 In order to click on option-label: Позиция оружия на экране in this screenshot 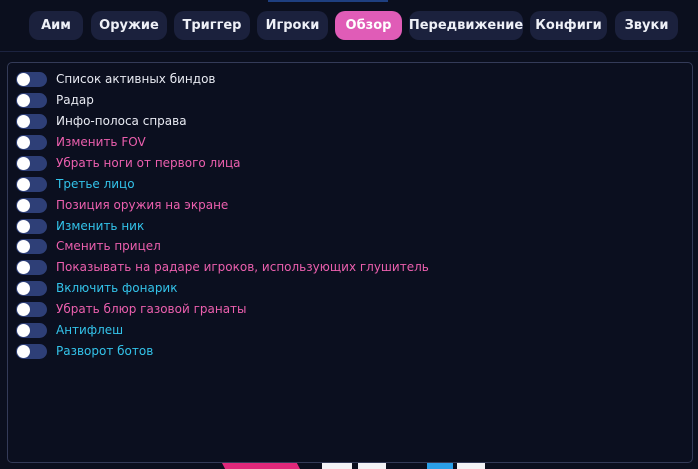, I will do `click(142, 205)`.